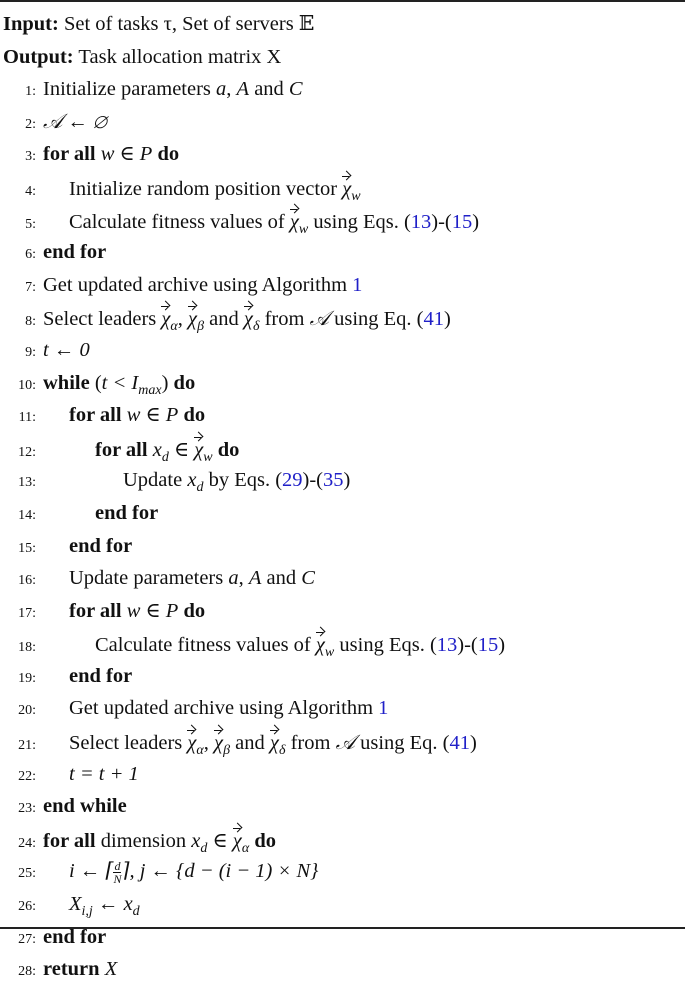 The height and width of the screenshot is (989, 685). I want to click on algorithm-line: 9: t ← 0, so click(343, 350).